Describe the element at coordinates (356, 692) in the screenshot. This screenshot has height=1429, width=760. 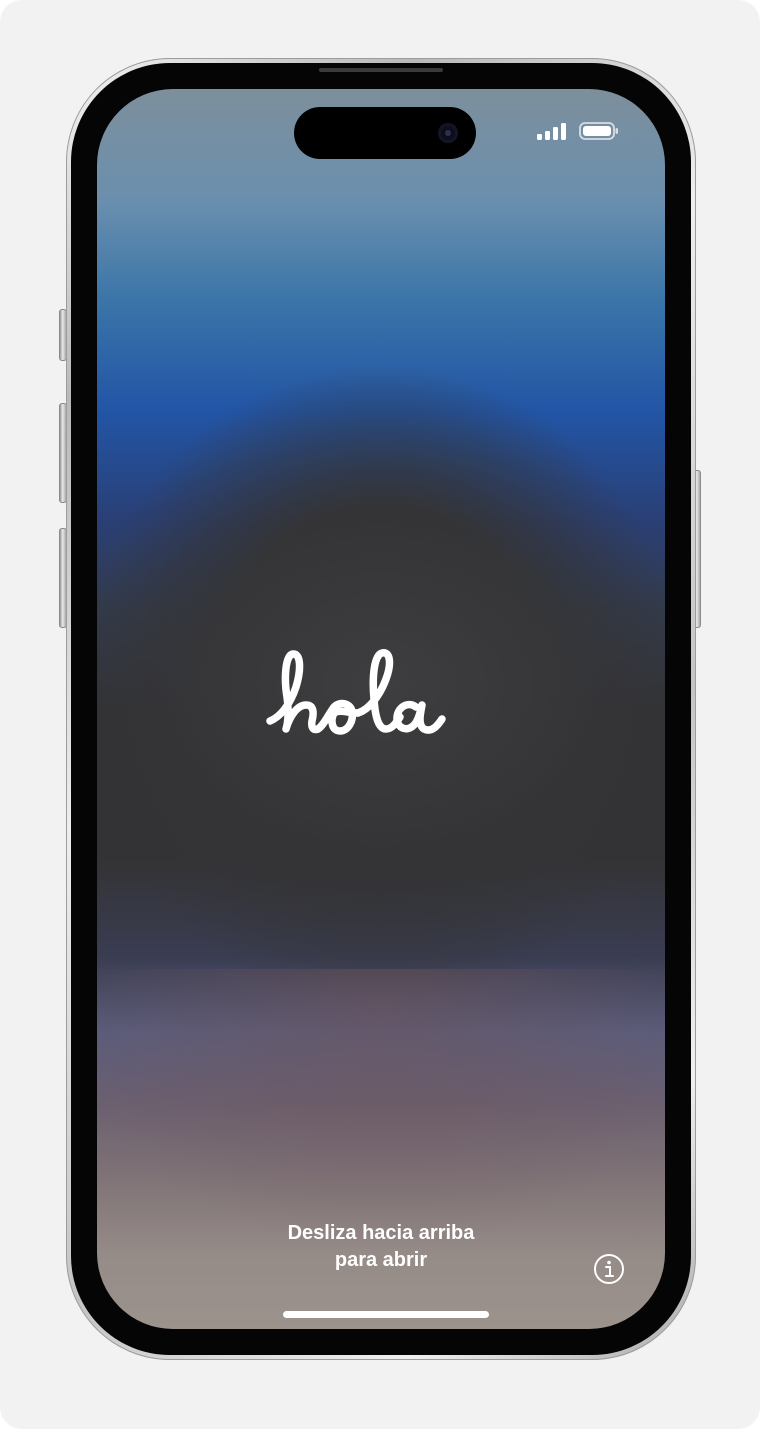
I see `hola-script-lettering` at that location.